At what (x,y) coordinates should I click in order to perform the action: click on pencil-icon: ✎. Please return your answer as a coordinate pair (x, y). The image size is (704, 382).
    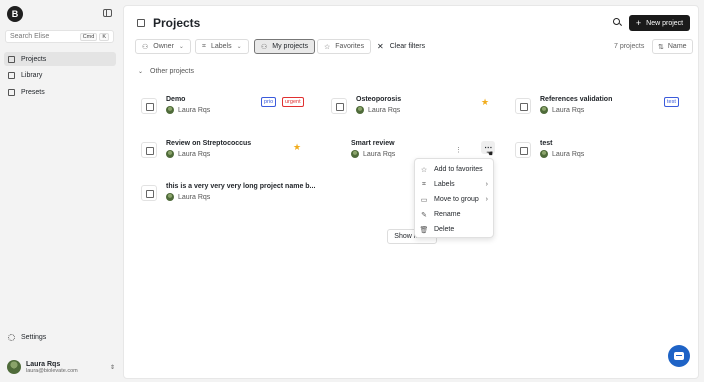
    Looking at the image, I should click on (424, 215).